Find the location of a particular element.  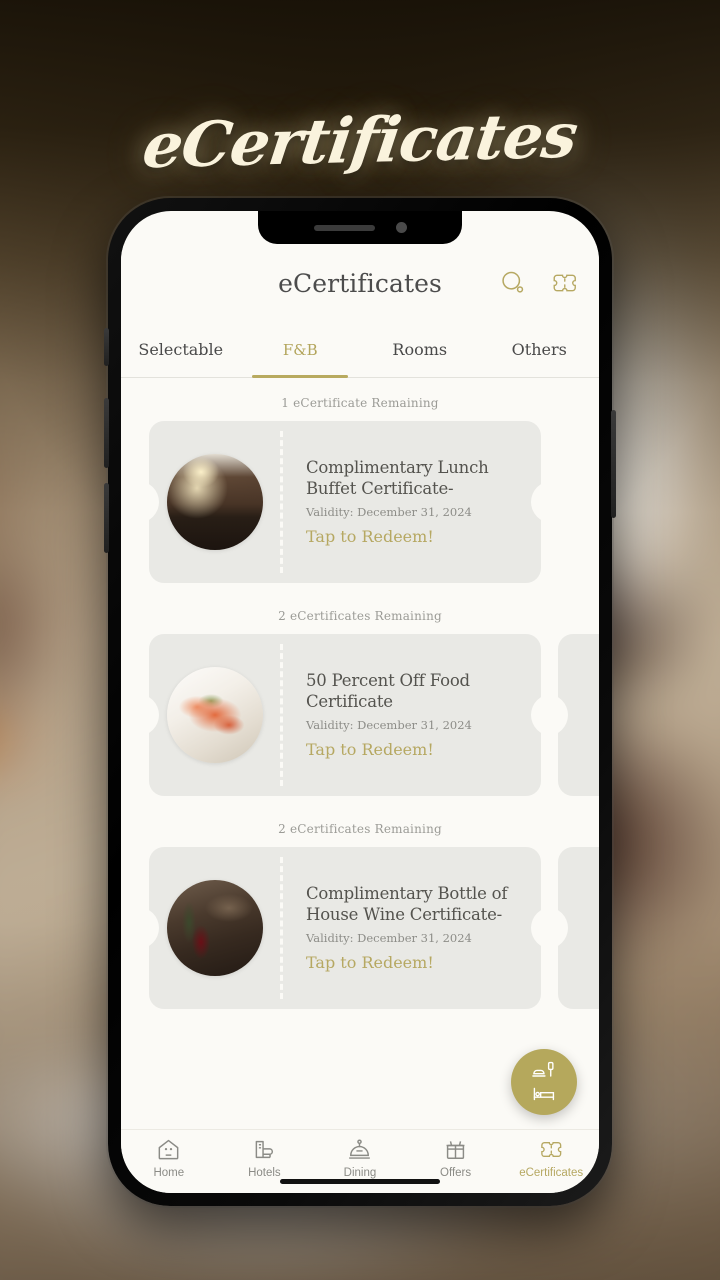

power-button is located at coordinates (613, 464).